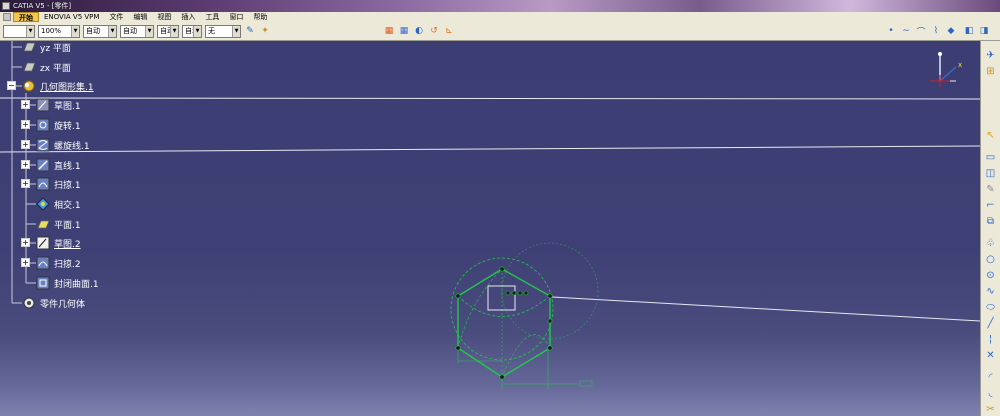 The height and width of the screenshot is (416, 1000). What do you see at coordinates (43, 105) in the screenshot?
I see `sketch-icon` at bounding box center [43, 105].